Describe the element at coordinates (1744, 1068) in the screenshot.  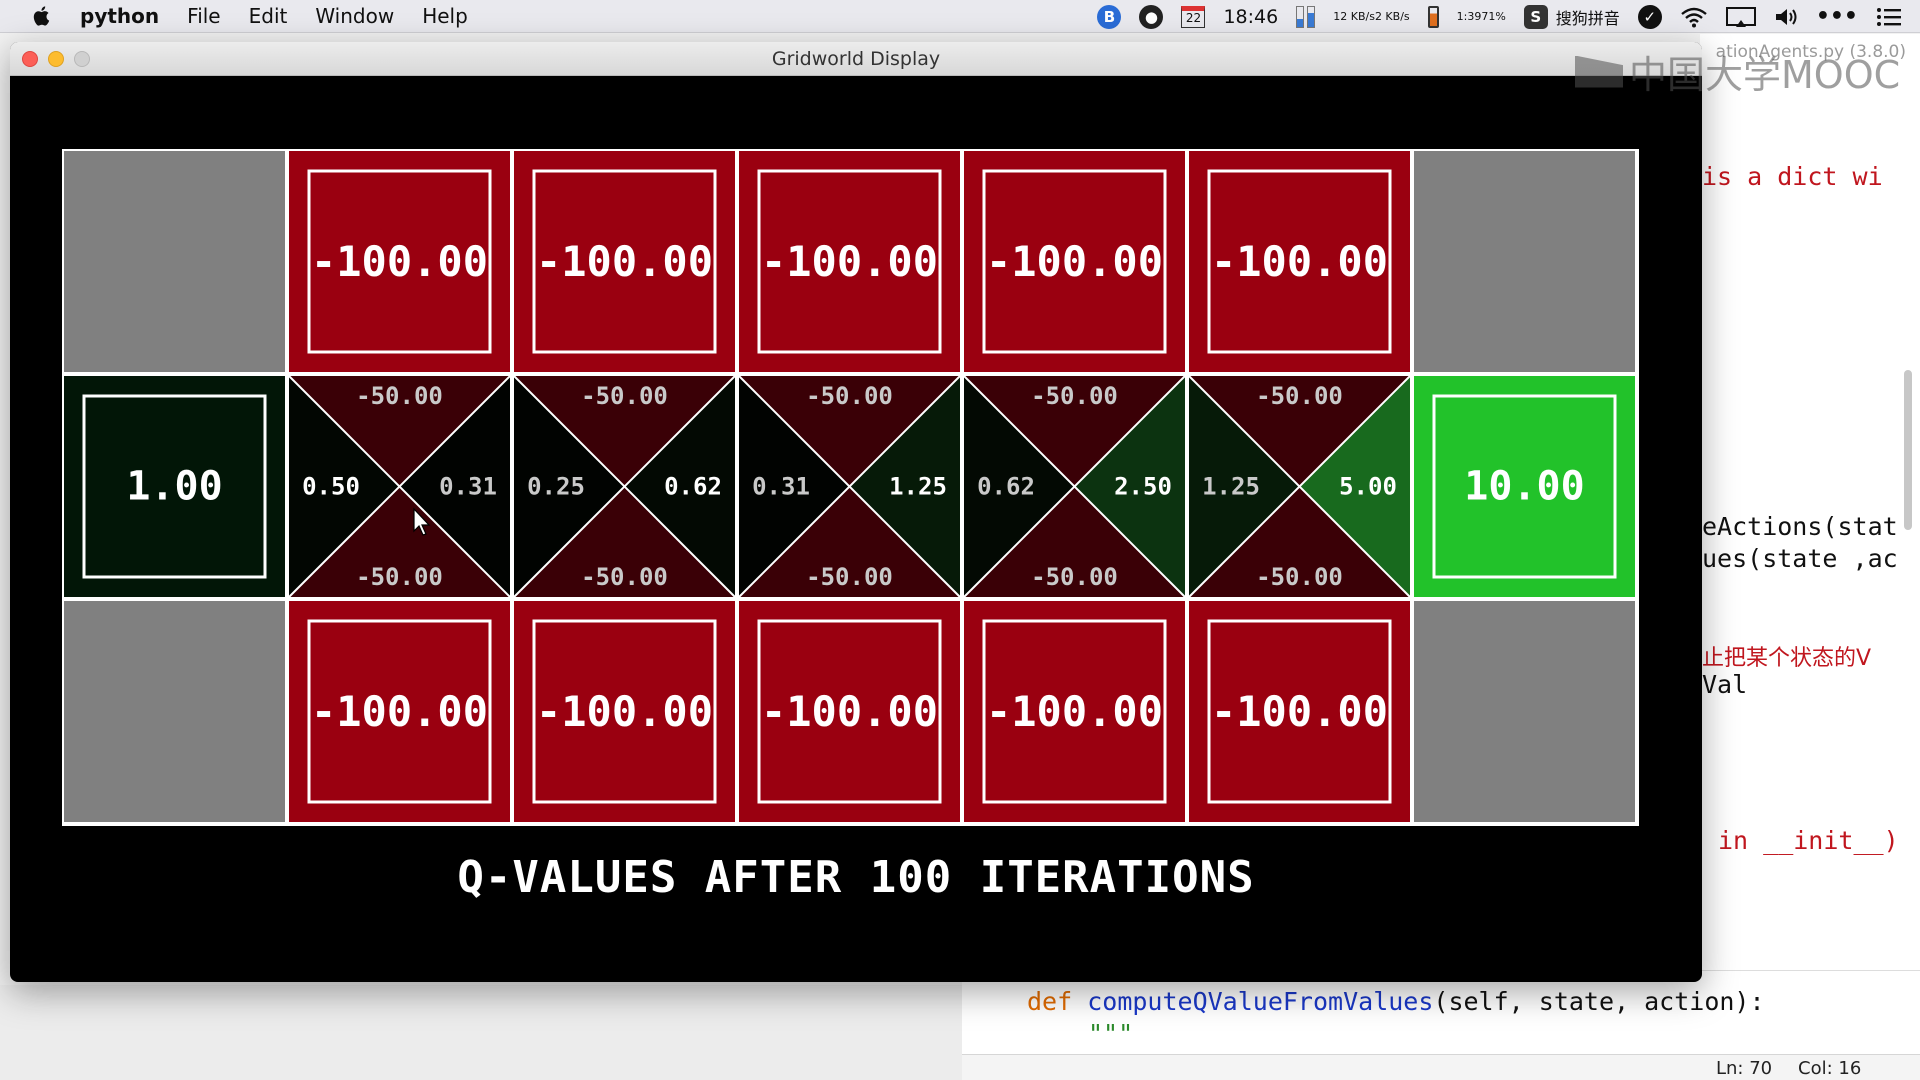
I see `line-number-text: Ln: 70` at that location.